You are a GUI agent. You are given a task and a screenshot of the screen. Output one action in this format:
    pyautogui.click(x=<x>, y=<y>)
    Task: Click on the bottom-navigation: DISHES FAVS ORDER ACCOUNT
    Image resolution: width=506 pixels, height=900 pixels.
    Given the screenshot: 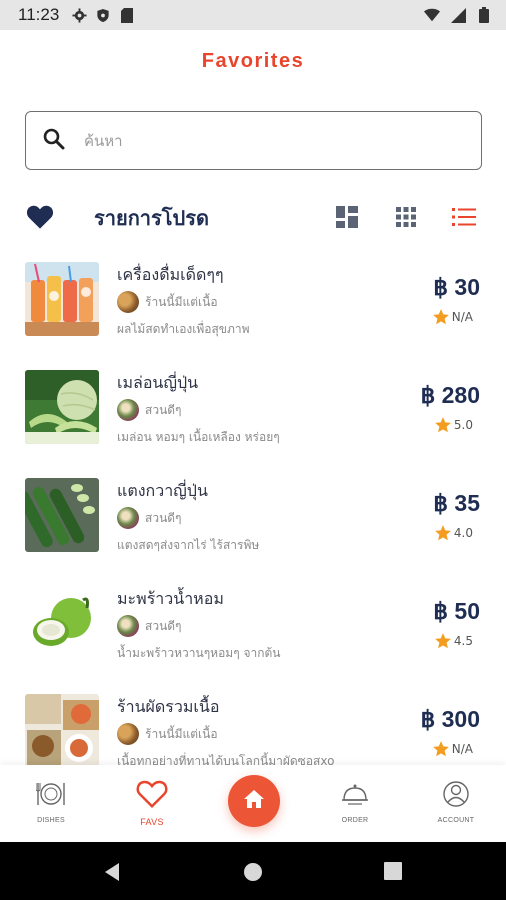 What is the action you would take?
    pyautogui.click(x=253, y=803)
    